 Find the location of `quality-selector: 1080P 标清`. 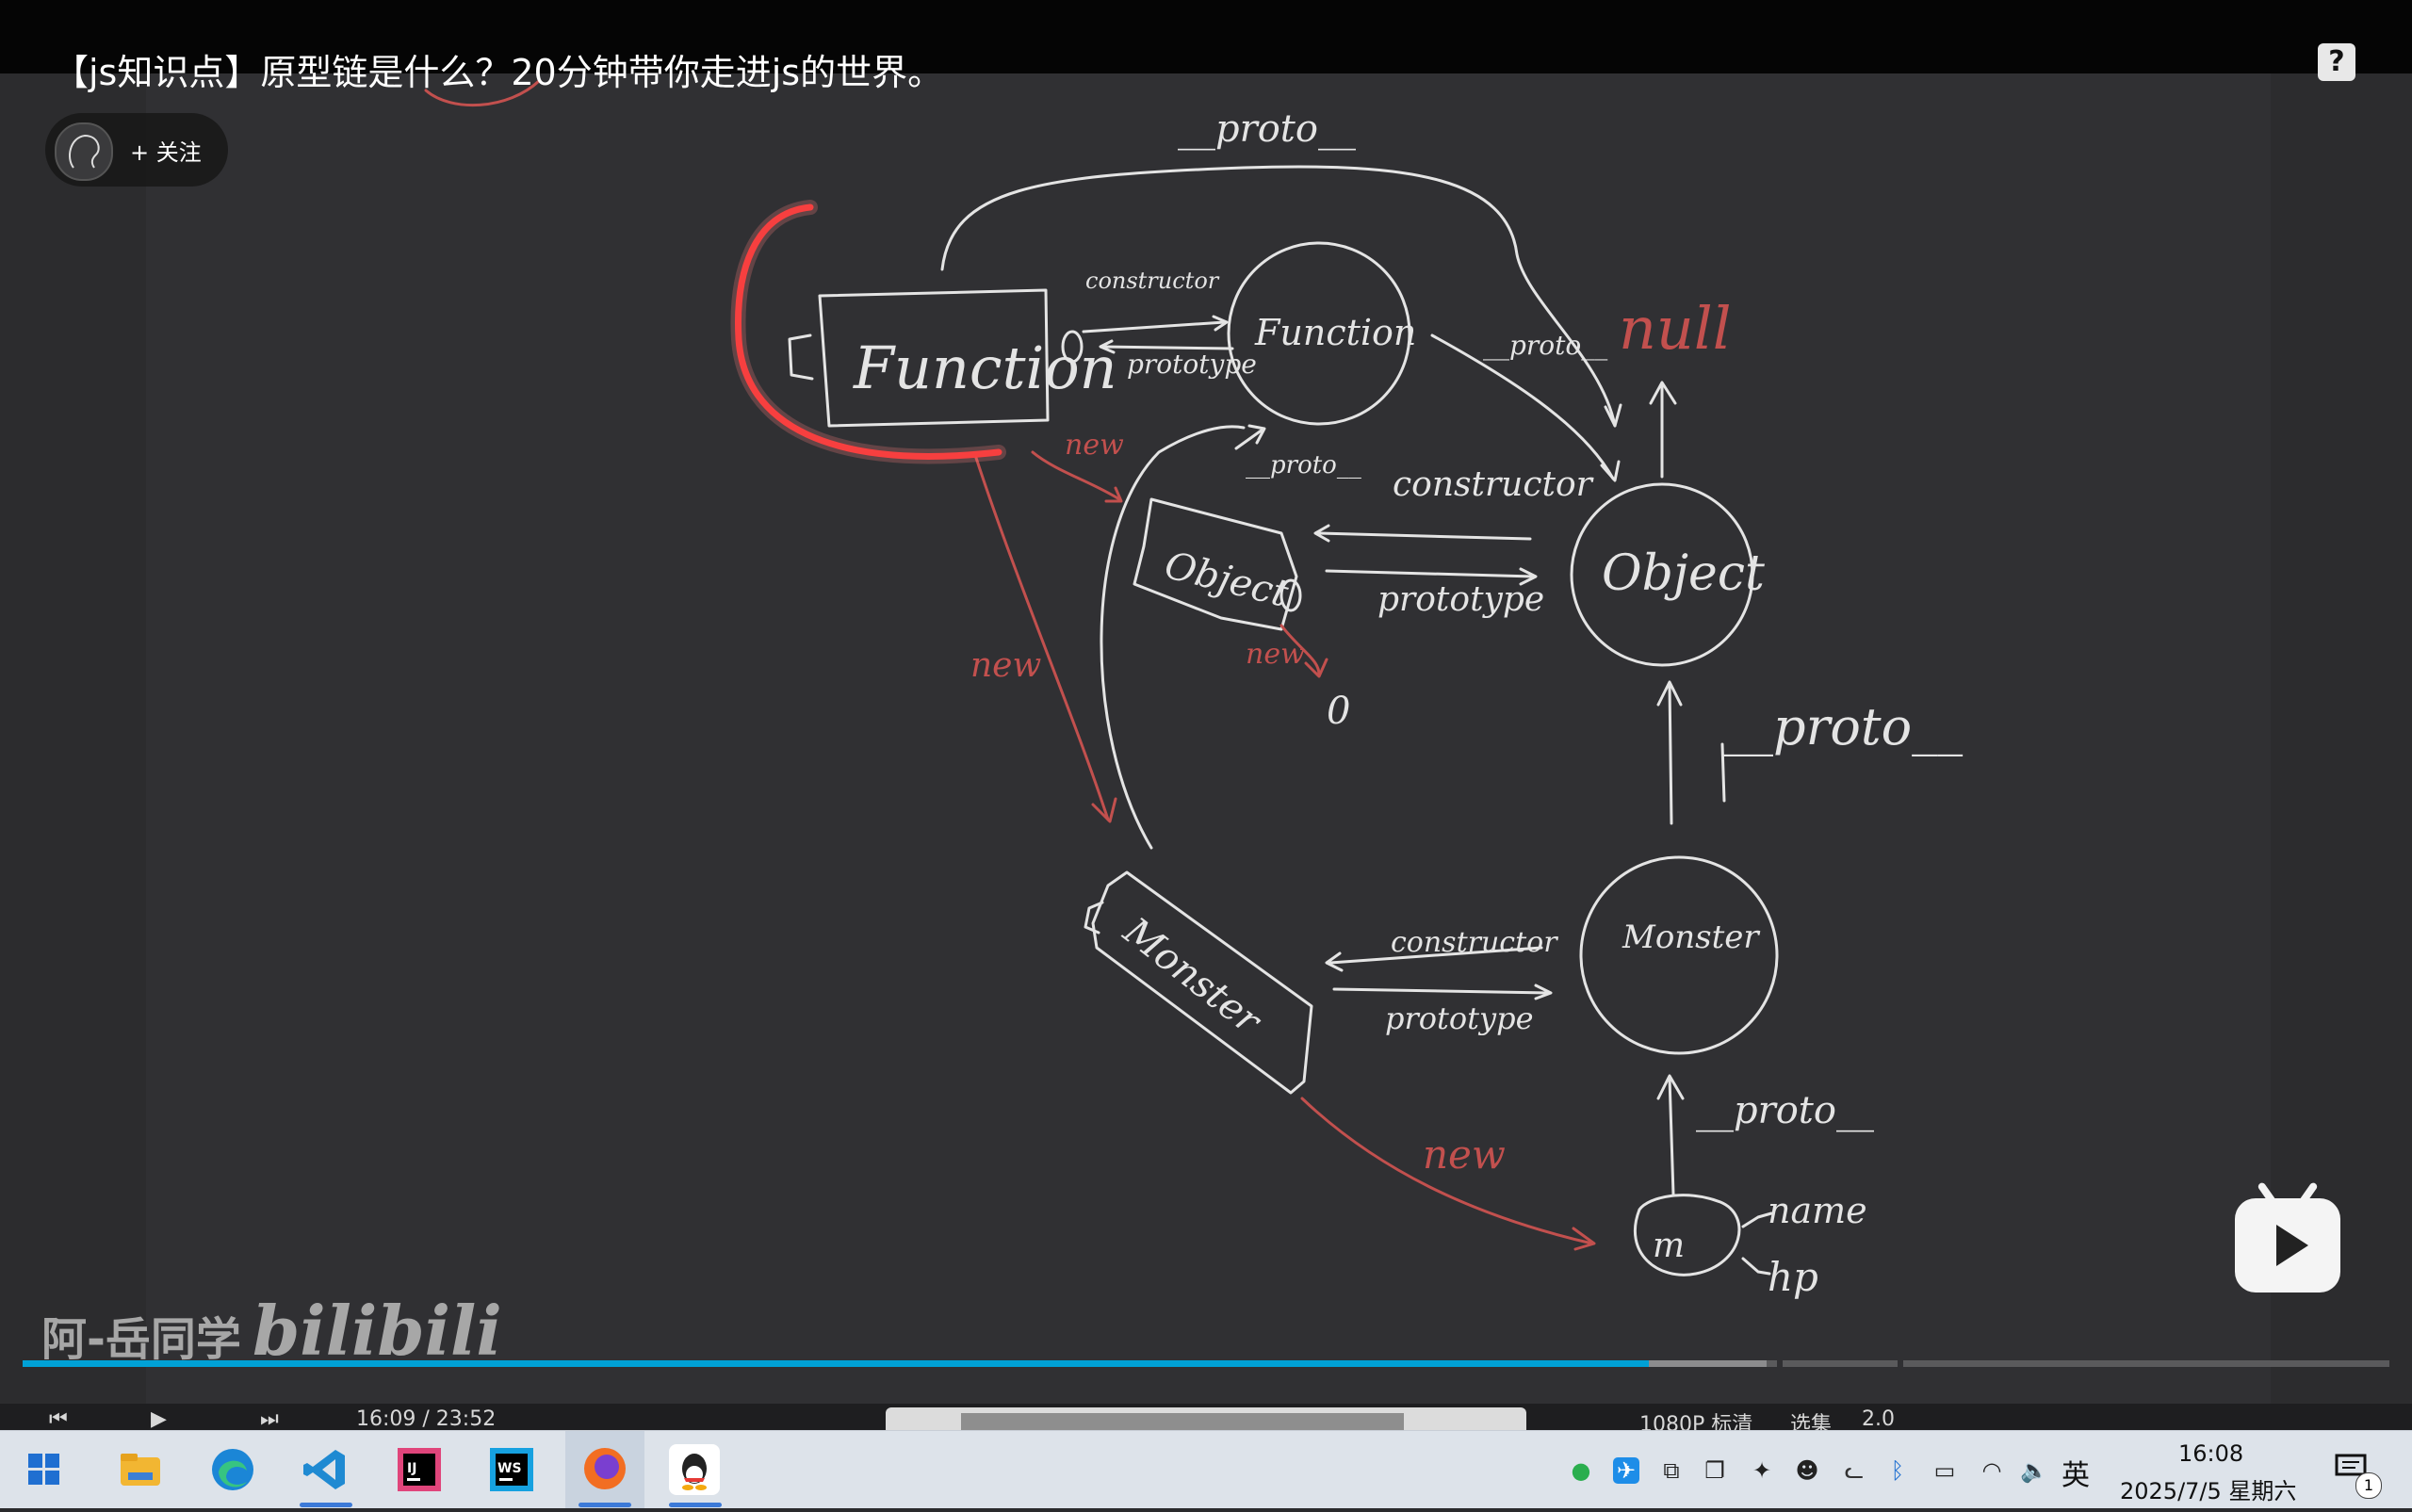

quality-selector: 1080P 标清 is located at coordinates (1695, 1418).